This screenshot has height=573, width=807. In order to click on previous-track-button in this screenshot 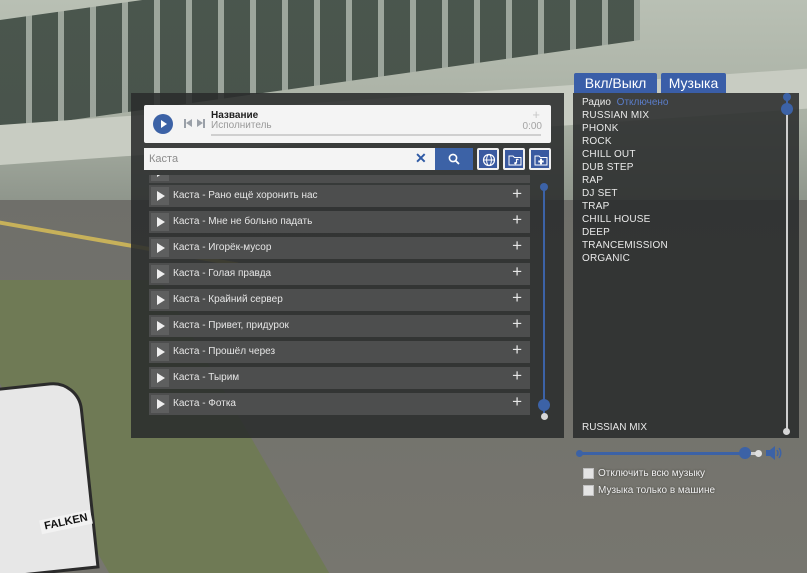, I will do `click(188, 123)`.